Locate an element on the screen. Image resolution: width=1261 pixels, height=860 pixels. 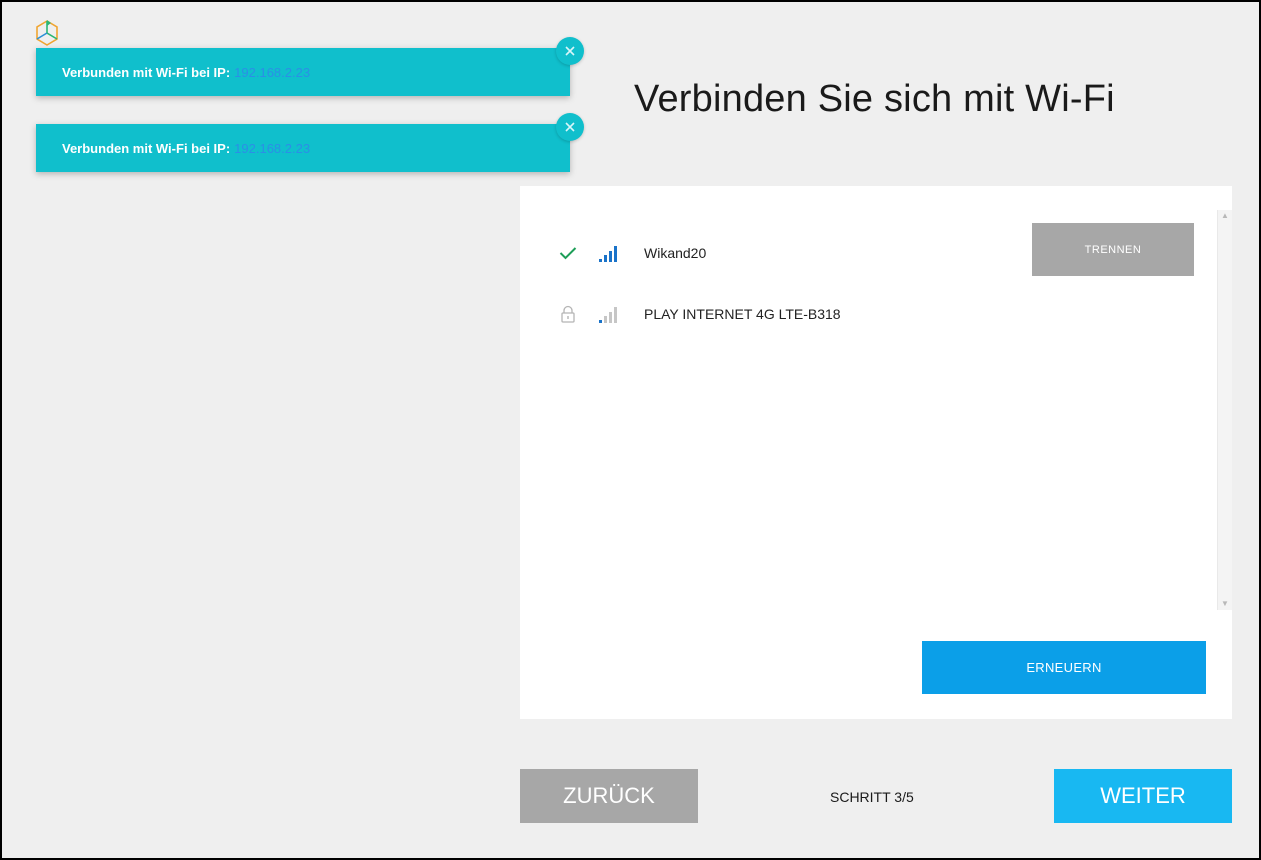
refresh-button: ERNEUERN is located at coordinates (1064, 667).